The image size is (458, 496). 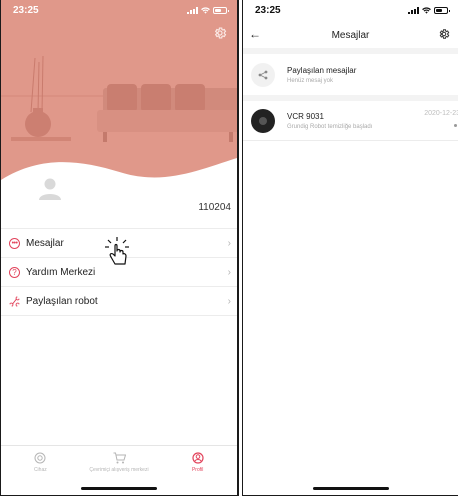 What do you see at coordinates (40, 458) in the screenshot?
I see `device-icon` at bounding box center [40, 458].